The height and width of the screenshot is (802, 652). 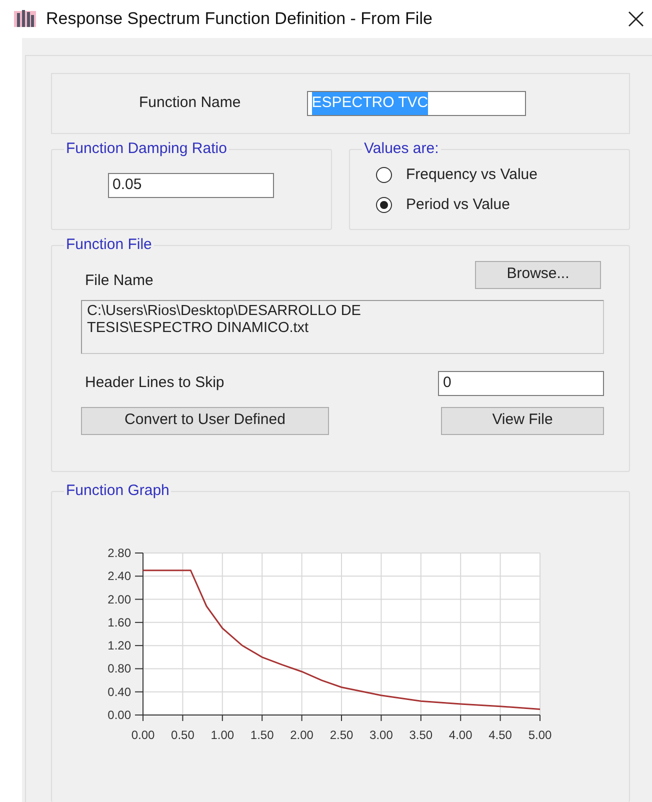 What do you see at coordinates (119, 575) in the screenshot?
I see `y-tick-label: 2.40` at bounding box center [119, 575].